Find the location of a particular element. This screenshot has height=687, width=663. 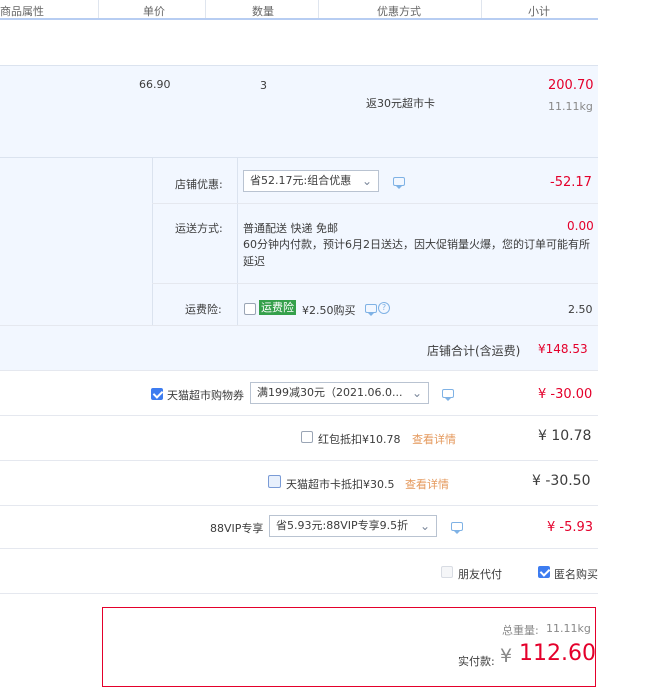

insurance-amount: 2.50 is located at coordinates (580, 309).